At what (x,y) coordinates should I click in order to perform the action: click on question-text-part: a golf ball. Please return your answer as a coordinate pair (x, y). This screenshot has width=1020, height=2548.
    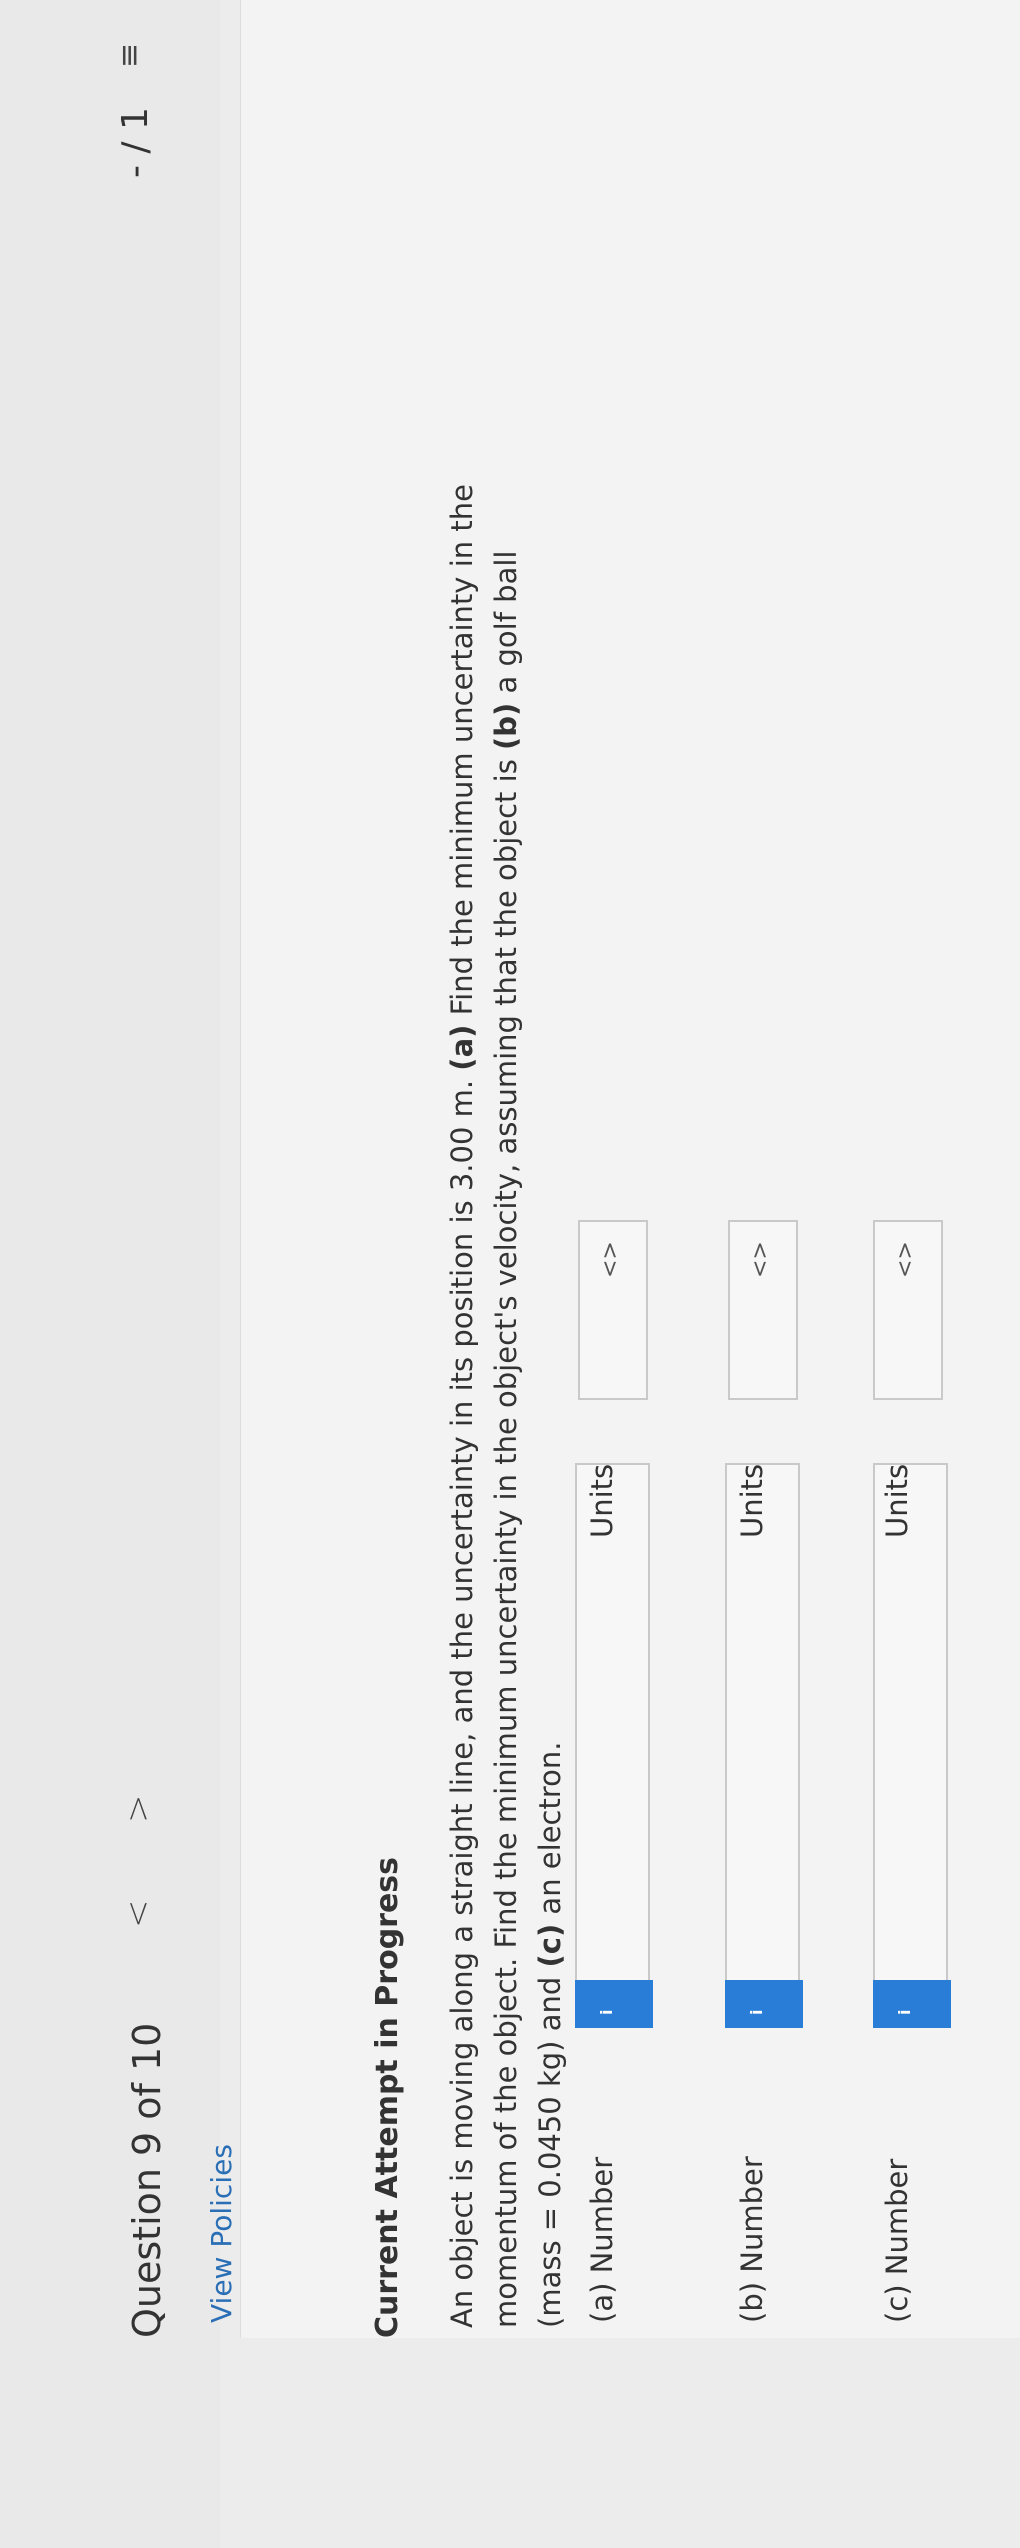
    Looking at the image, I should click on (506, 626).